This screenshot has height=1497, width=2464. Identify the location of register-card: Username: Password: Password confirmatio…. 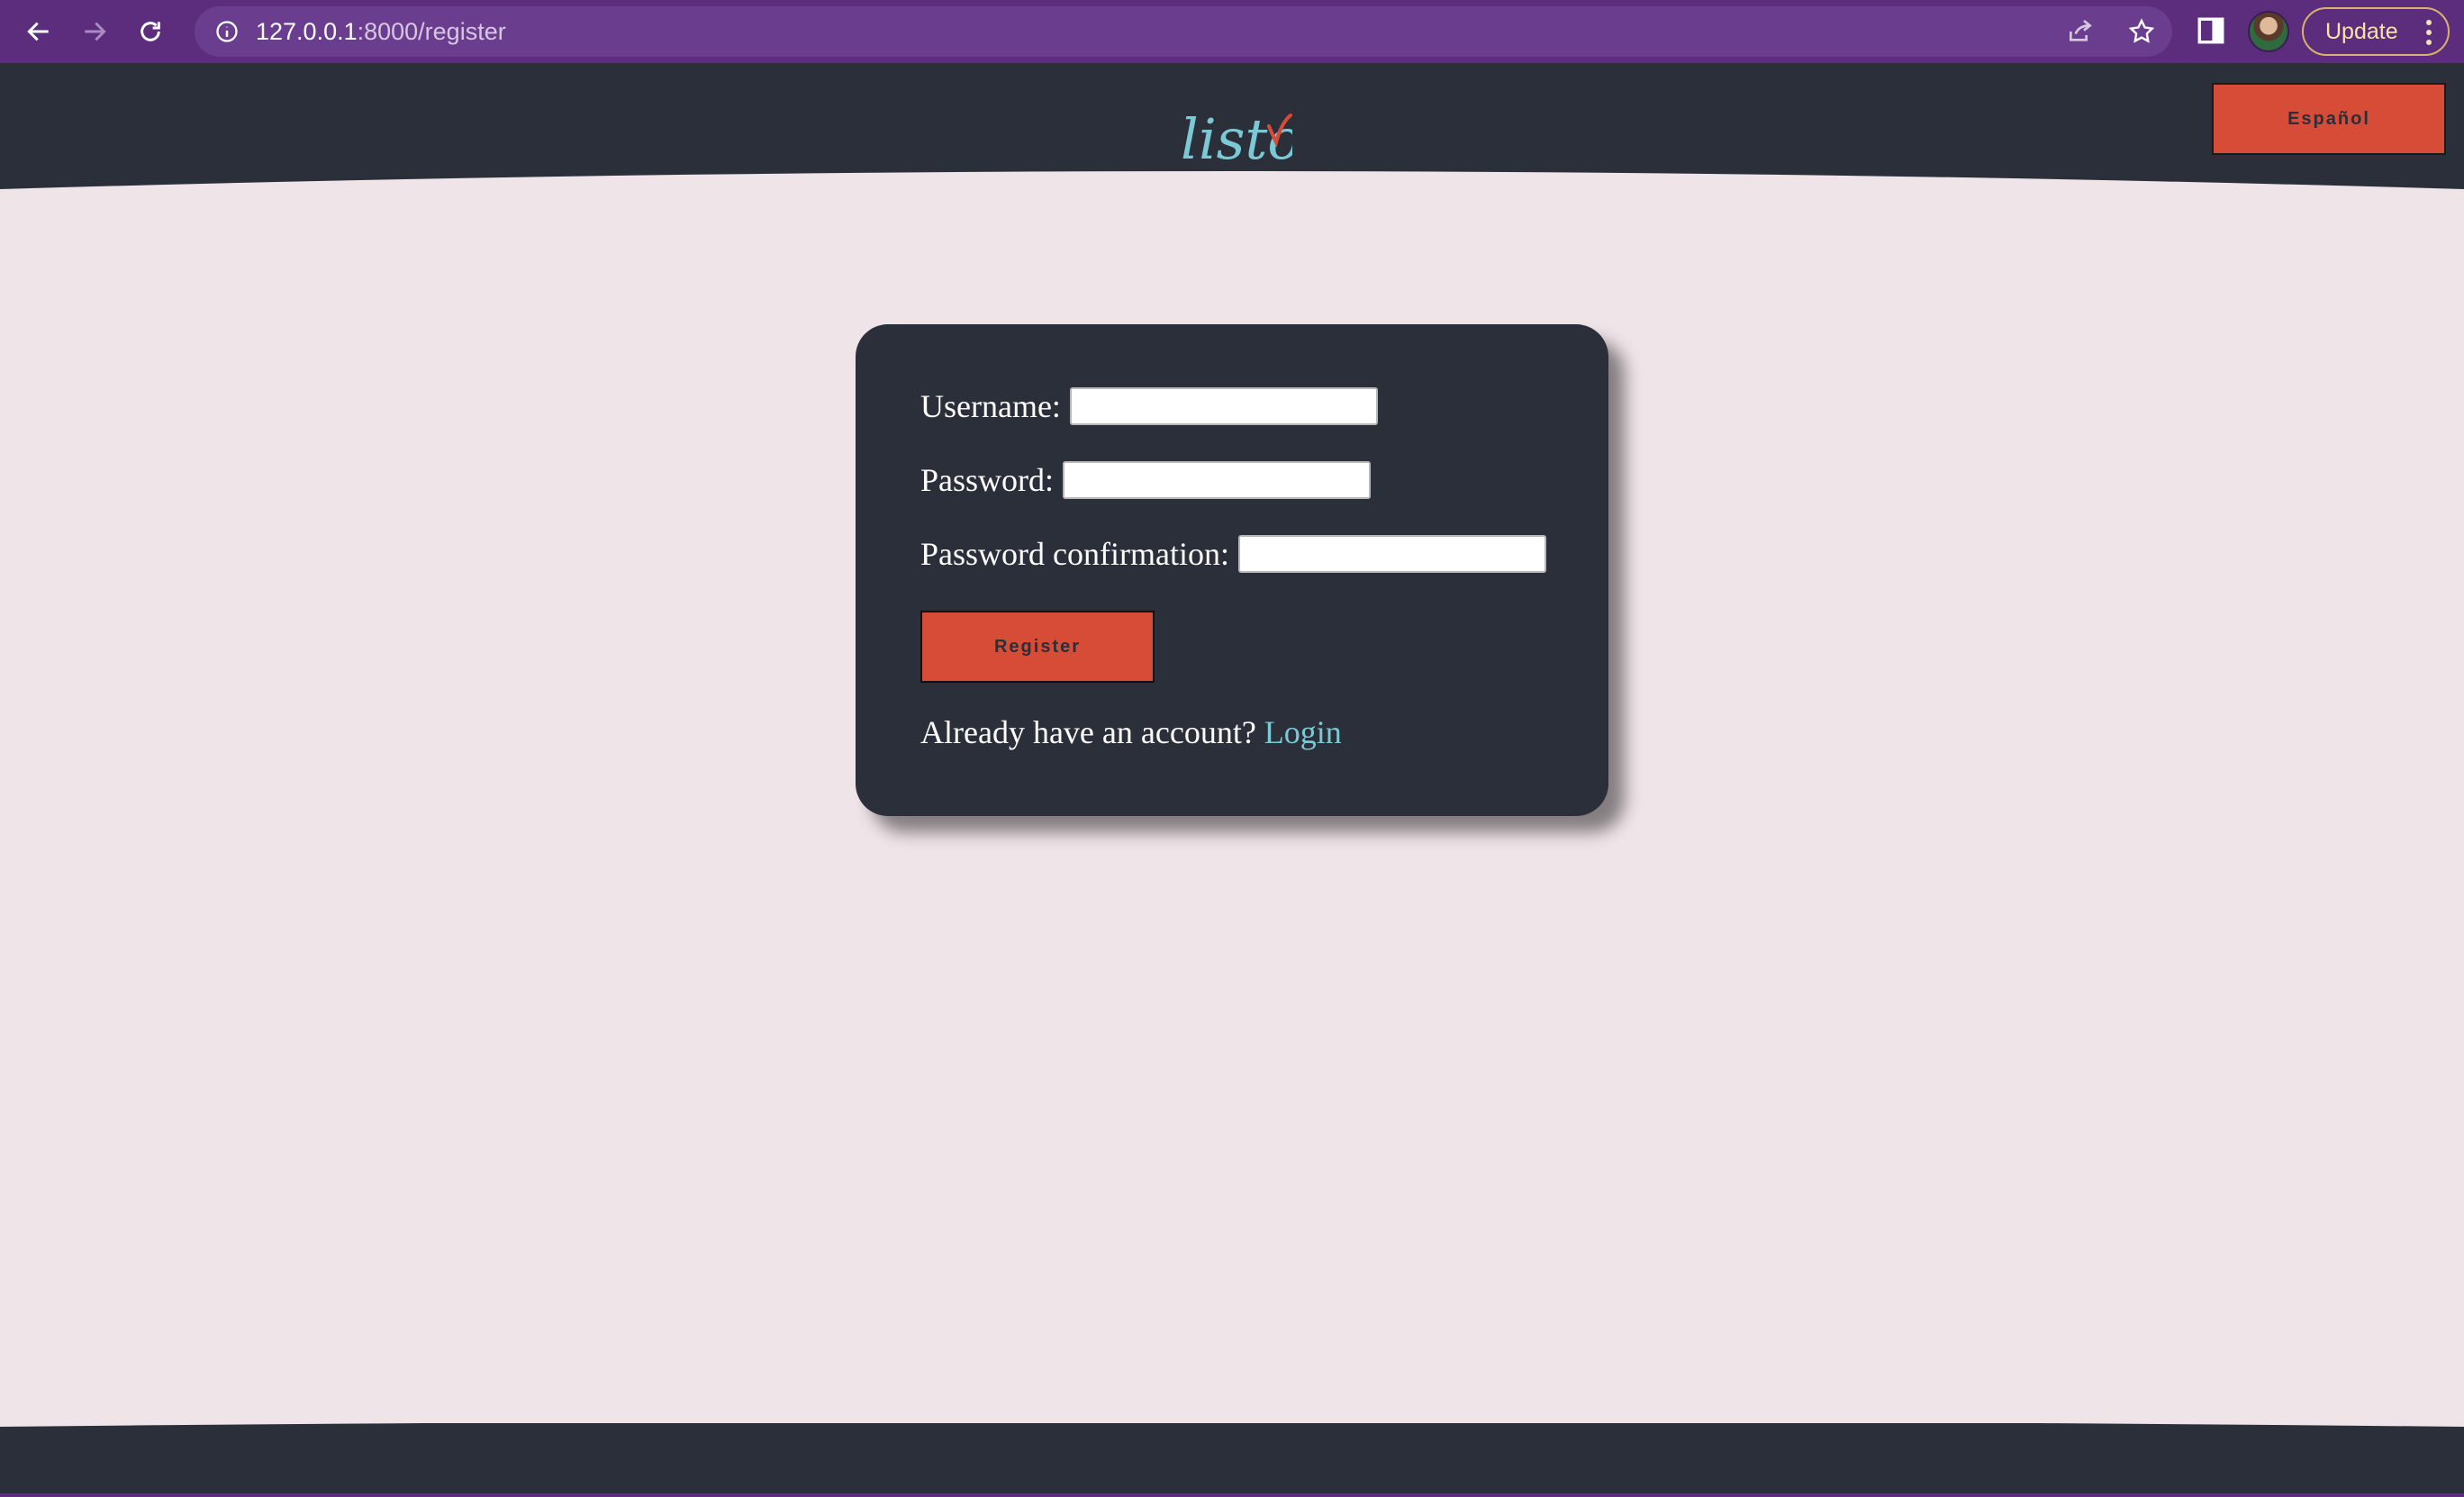
(1232, 570).